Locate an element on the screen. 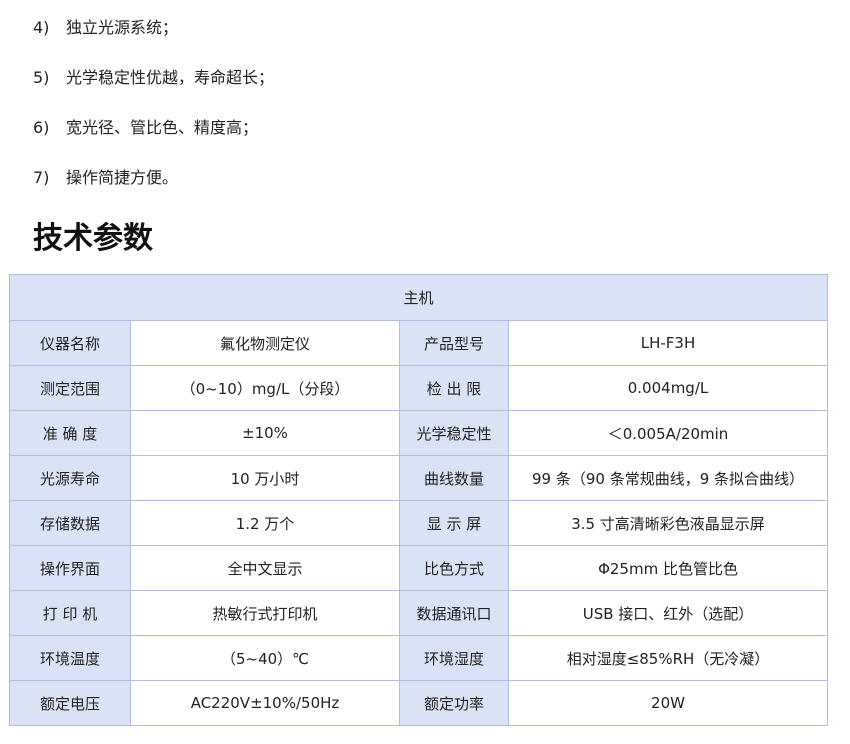  spec-value: USB 接口、红外（选配） is located at coordinates (668, 613).